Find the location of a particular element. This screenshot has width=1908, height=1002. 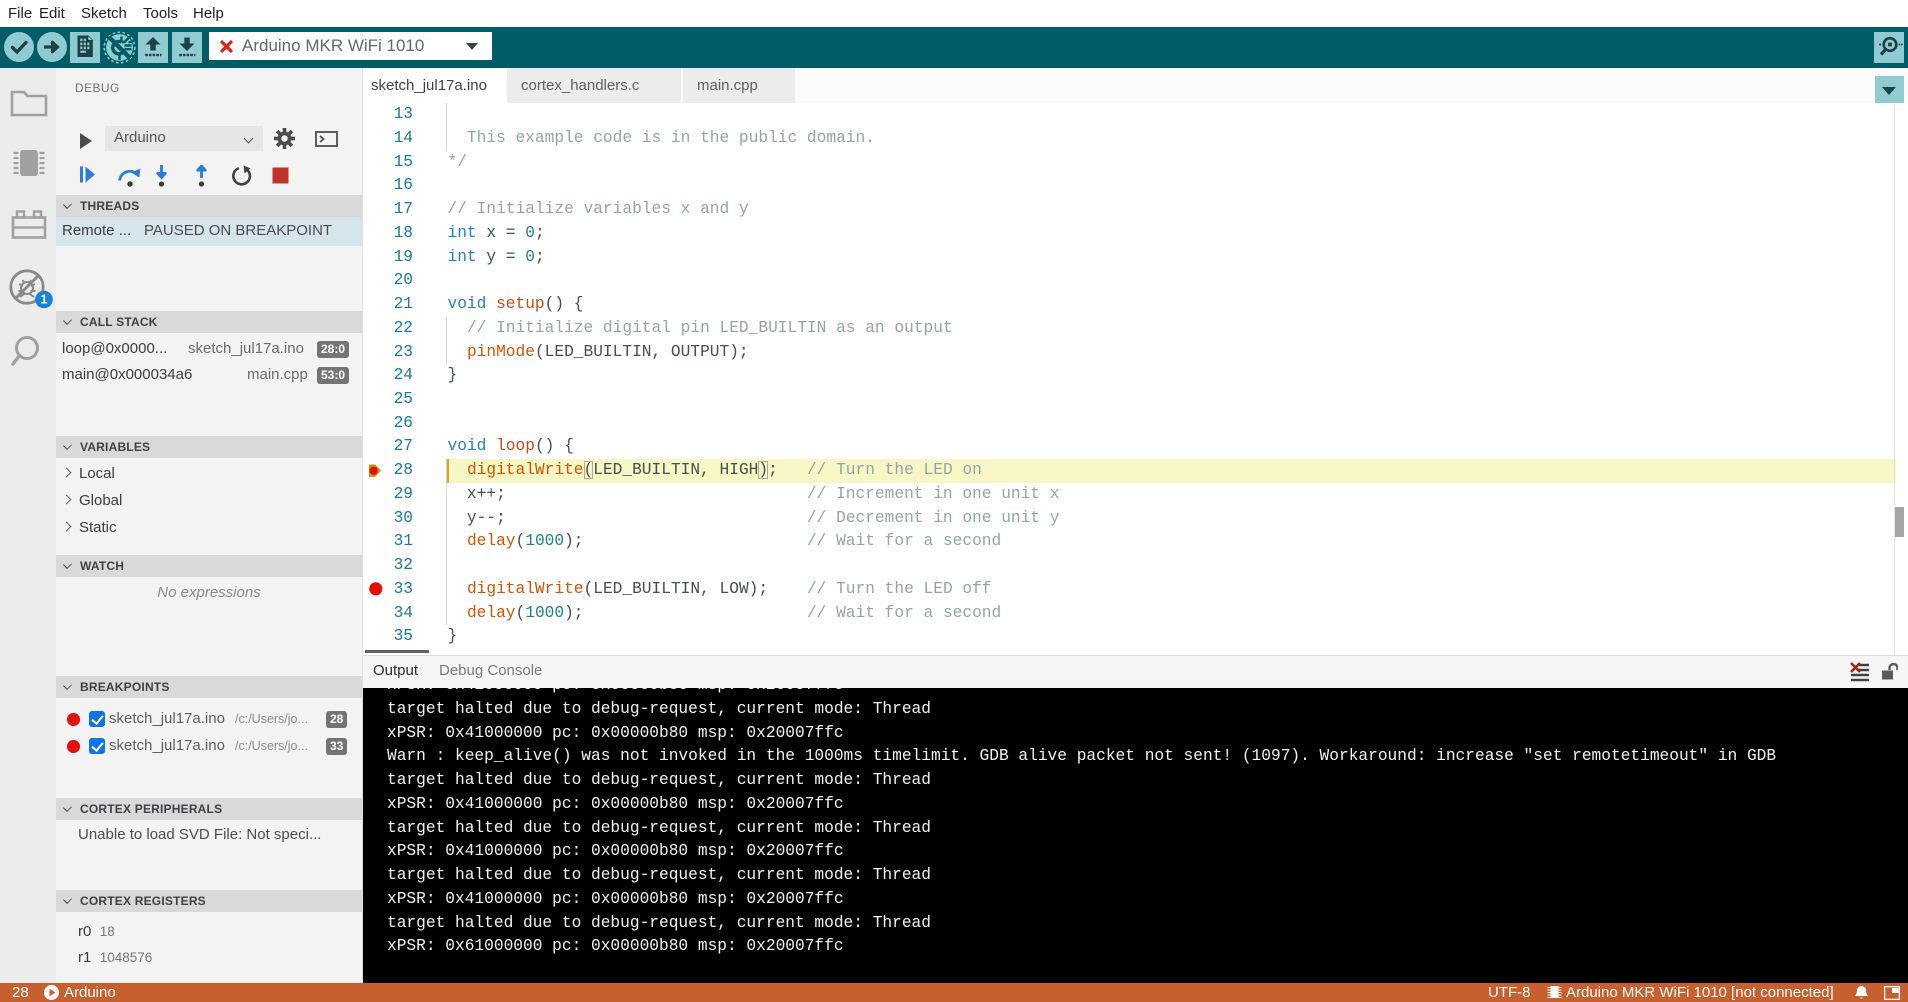

svg-text: 1 is located at coordinates (44, 300).